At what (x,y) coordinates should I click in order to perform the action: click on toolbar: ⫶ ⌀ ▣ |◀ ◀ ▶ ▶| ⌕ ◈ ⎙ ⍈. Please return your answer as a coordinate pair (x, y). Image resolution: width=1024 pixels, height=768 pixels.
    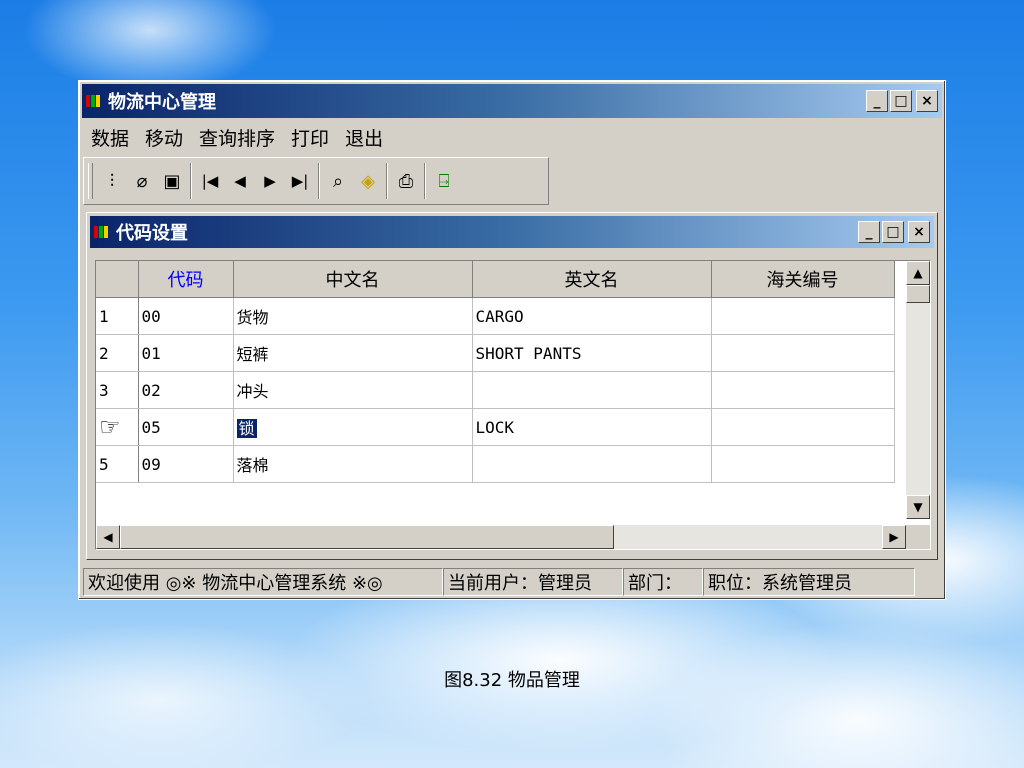
    Looking at the image, I should click on (316, 181).